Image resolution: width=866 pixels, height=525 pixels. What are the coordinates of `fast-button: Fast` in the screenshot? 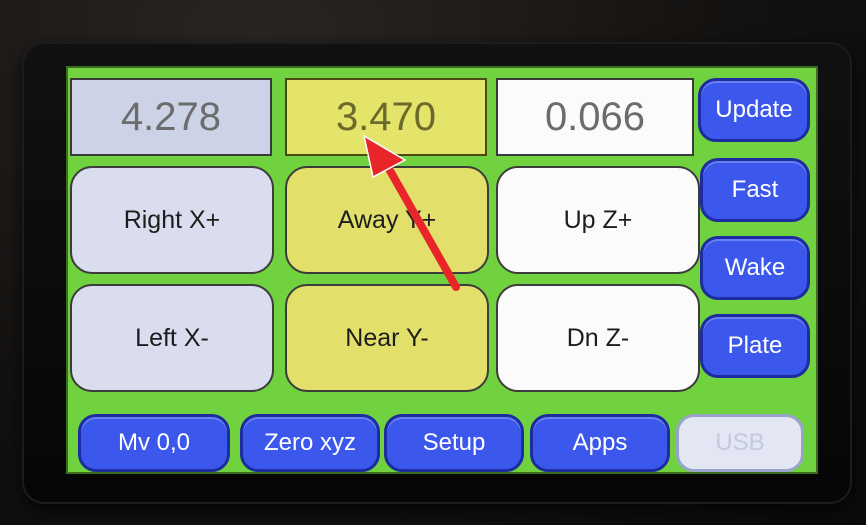 It's located at (755, 190).